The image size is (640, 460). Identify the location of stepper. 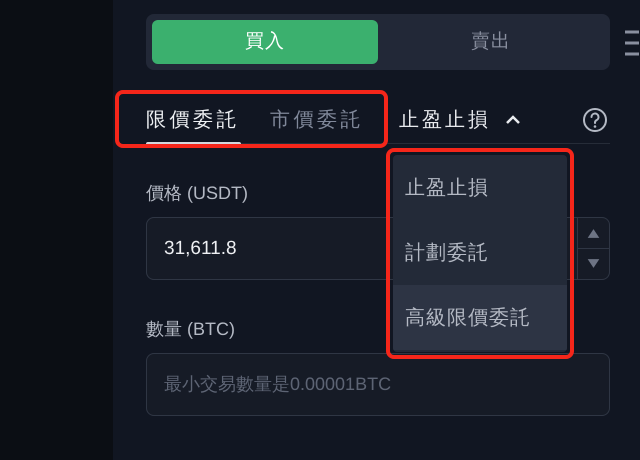
(594, 248).